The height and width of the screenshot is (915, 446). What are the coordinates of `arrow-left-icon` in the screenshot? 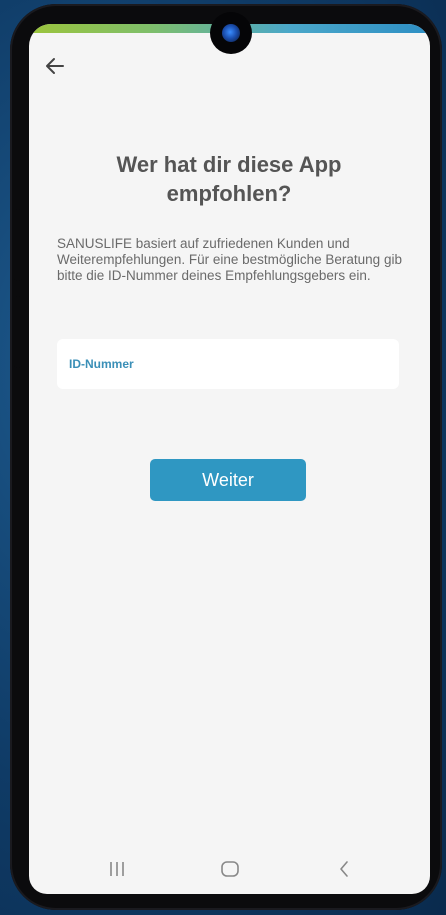 It's located at (55, 66).